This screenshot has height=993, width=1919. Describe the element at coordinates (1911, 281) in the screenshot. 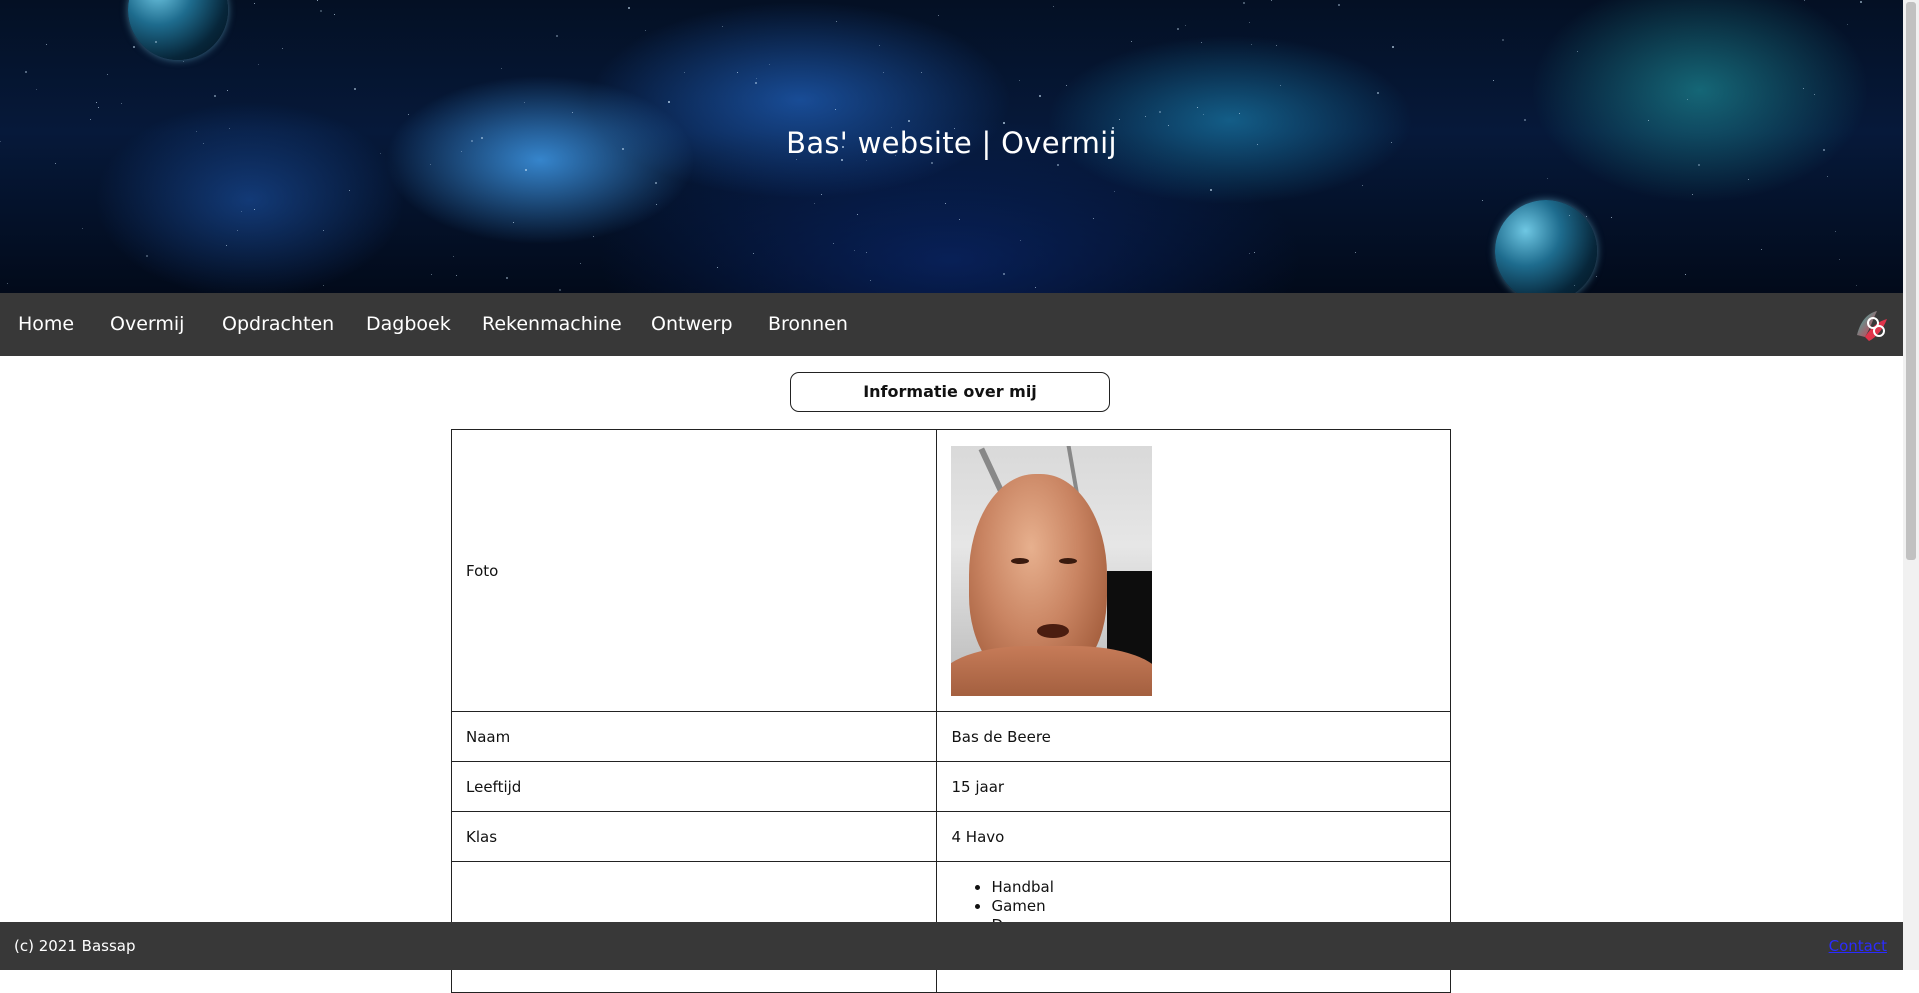

I see `scrollbar-thumb` at that location.